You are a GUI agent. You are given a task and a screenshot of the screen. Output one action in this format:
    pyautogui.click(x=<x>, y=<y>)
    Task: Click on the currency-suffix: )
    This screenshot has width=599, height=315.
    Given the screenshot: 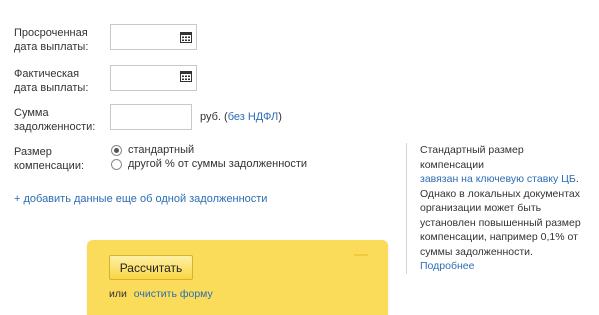 What is the action you would take?
    pyautogui.click(x=280, y=117)
    